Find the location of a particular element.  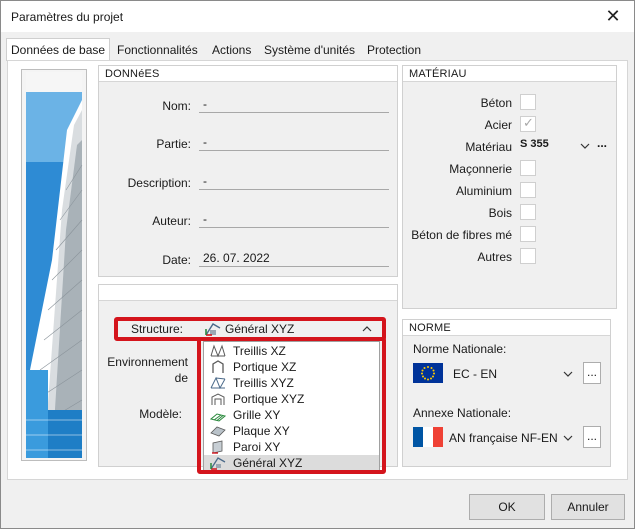

materiau-value: S 355 is located at coordinates (534, 144).